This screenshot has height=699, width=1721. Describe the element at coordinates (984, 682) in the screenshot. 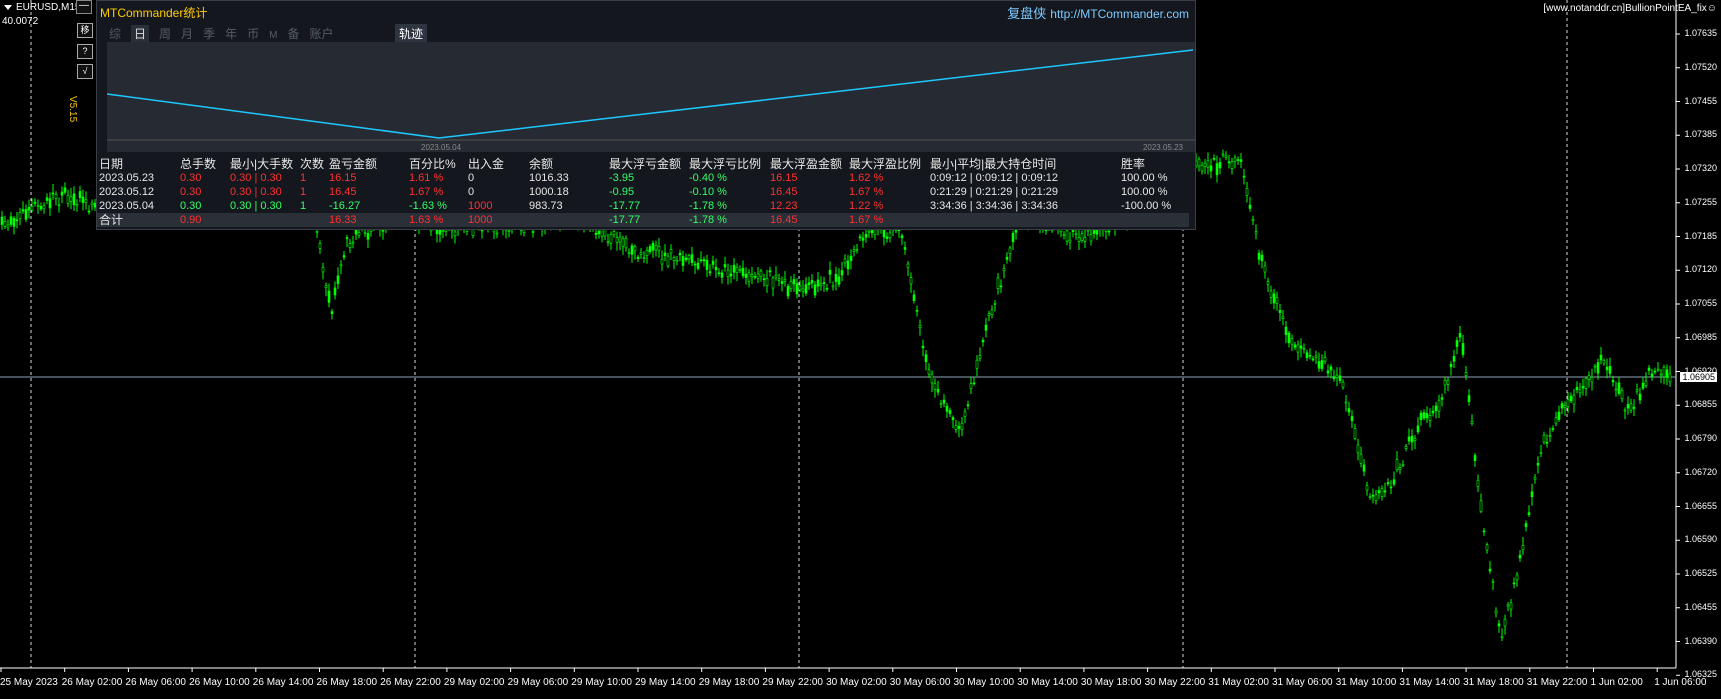

I see `time-label: 30 May 10:00` at that location.